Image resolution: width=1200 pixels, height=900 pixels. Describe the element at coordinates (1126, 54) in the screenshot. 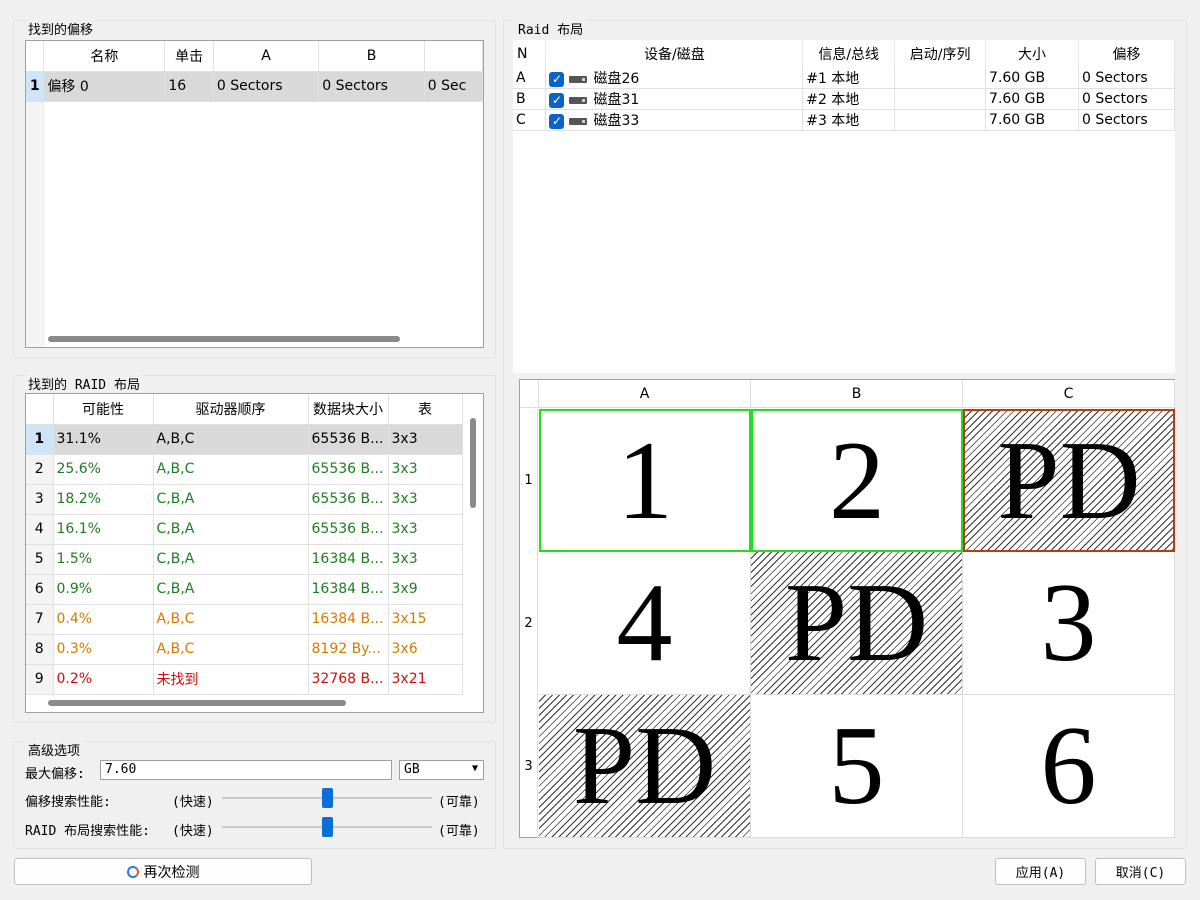

I see `col-offset: 偏移` at that location.